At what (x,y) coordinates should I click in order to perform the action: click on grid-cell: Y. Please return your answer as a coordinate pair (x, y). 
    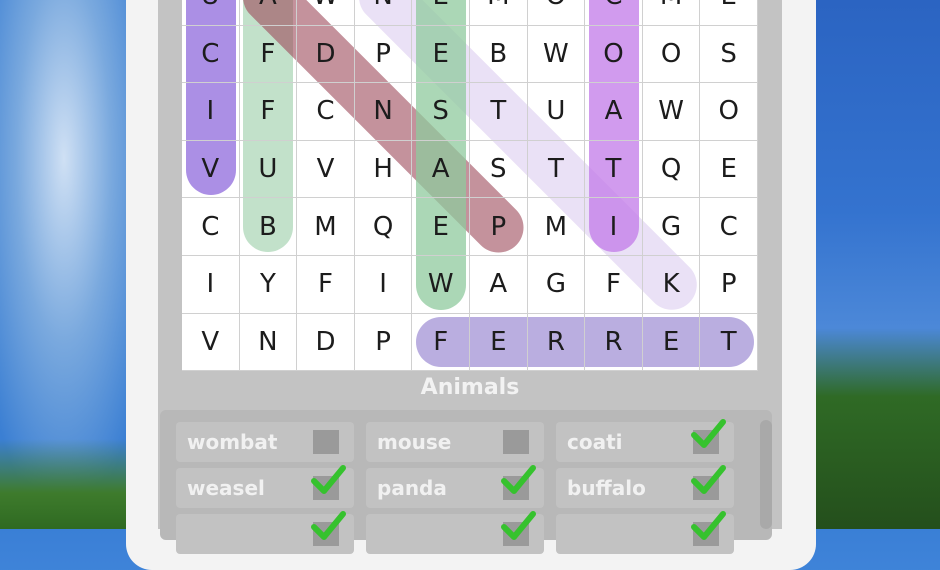
    Looking at the image, I should click on (268, 285).